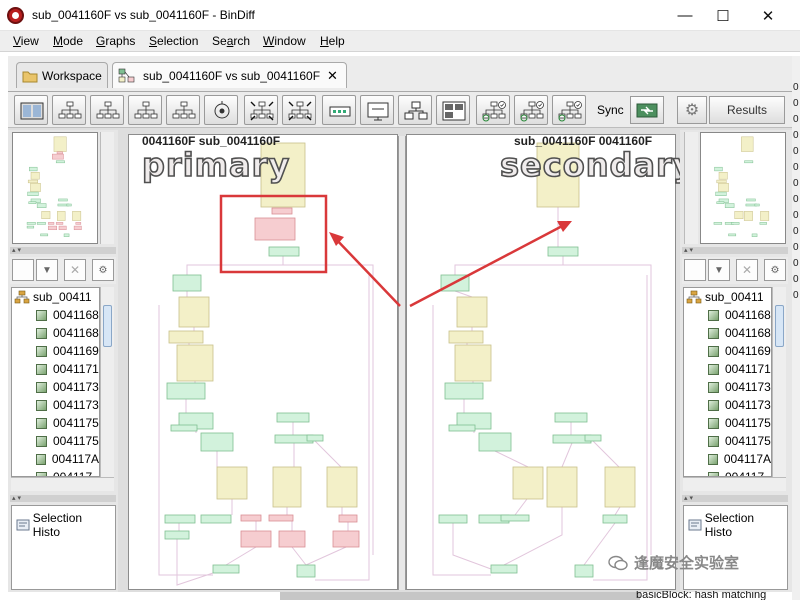 Image resolution: width=800 pixels, height=600 pixels. I want to click on primary-tree-root: sub_00411, so click(55, 297).